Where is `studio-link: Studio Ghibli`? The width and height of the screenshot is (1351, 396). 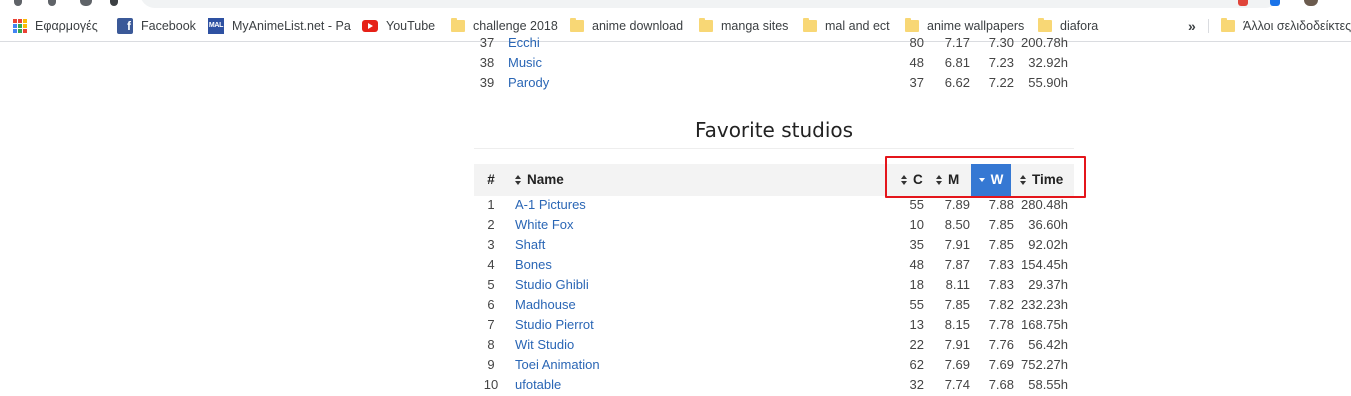
studio-link: Studio Ghibli is located at coordinates (552, 285).